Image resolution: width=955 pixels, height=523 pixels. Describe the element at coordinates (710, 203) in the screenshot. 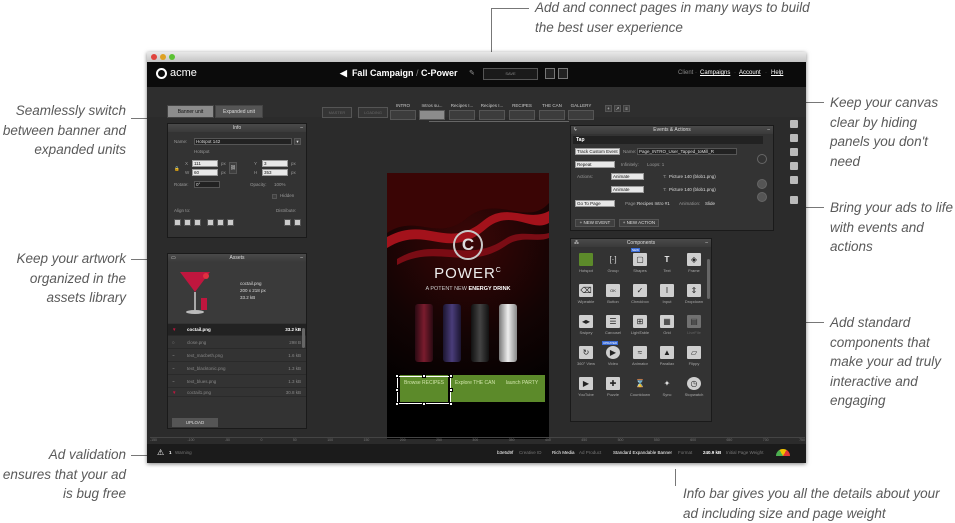

I see `animation-value: Slide` at that location.